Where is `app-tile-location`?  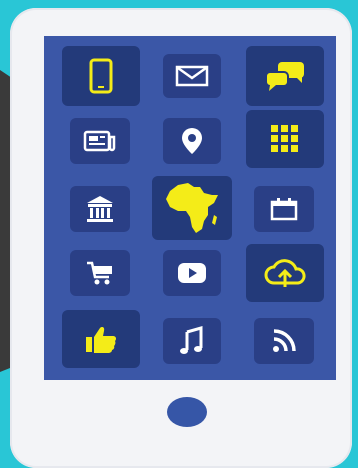
app-tile-location is located at coordinates (192, 141).